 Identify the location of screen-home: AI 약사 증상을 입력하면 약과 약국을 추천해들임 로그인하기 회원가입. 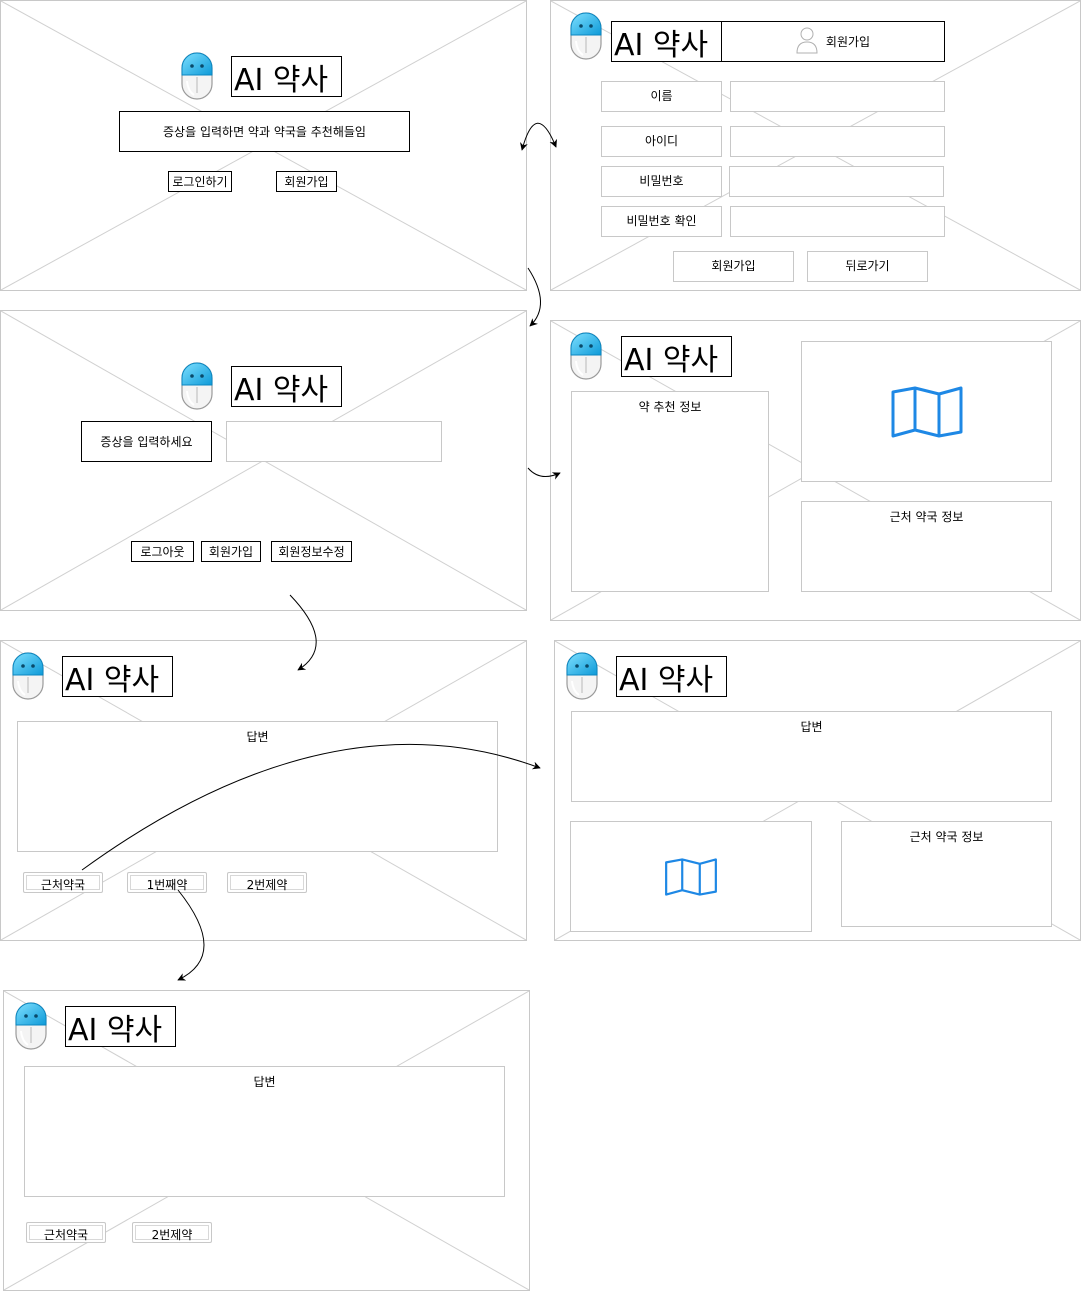
(263, 145).